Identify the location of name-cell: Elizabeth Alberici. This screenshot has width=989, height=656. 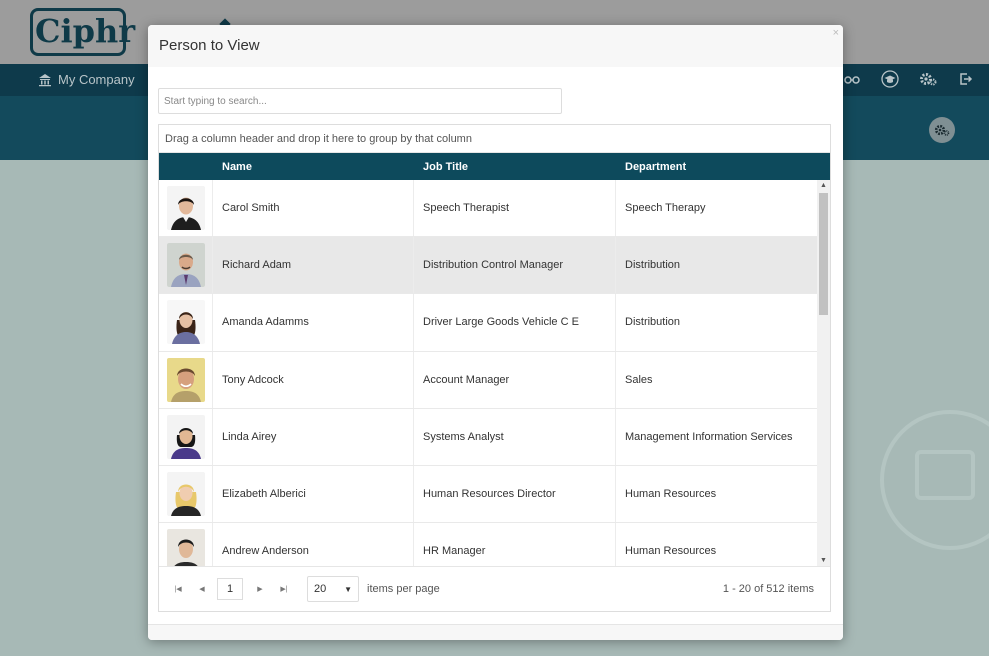
(313, 494).